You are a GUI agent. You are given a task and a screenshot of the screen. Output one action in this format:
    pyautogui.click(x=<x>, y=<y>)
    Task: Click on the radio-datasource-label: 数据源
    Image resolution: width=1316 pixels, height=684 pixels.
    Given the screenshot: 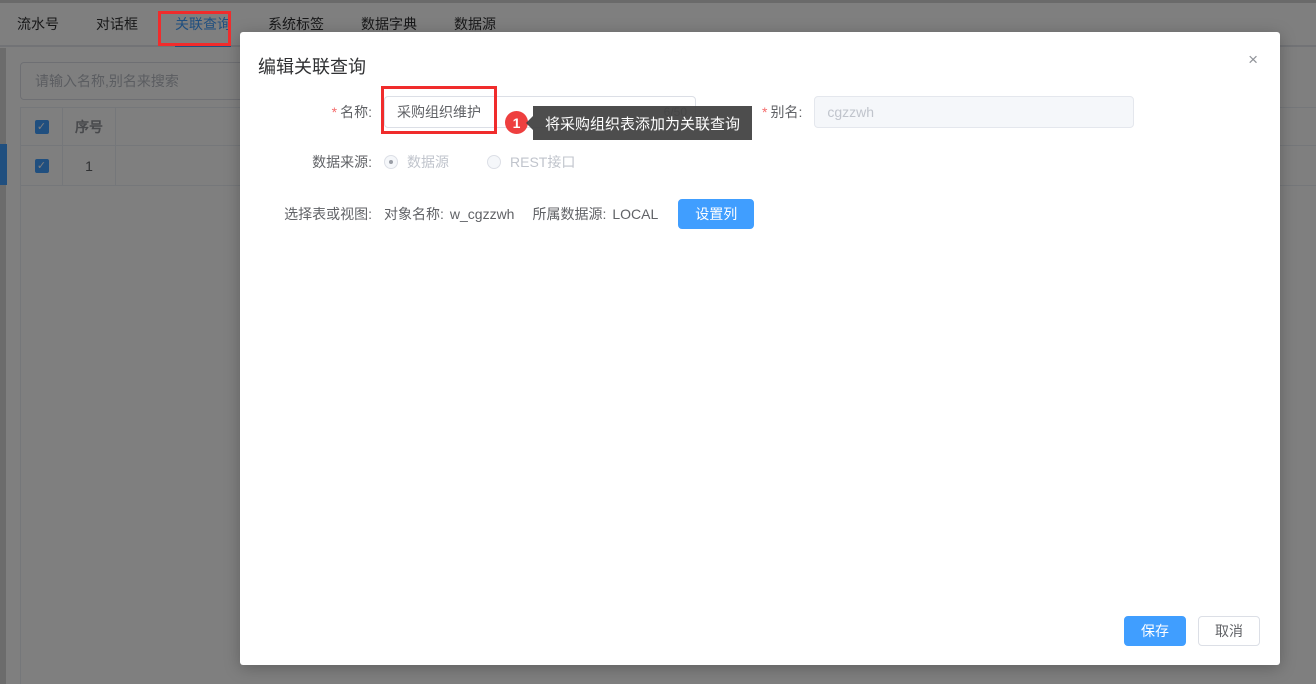 What is the action you would take?
    pyautogui.click(x=428, y=162)
    